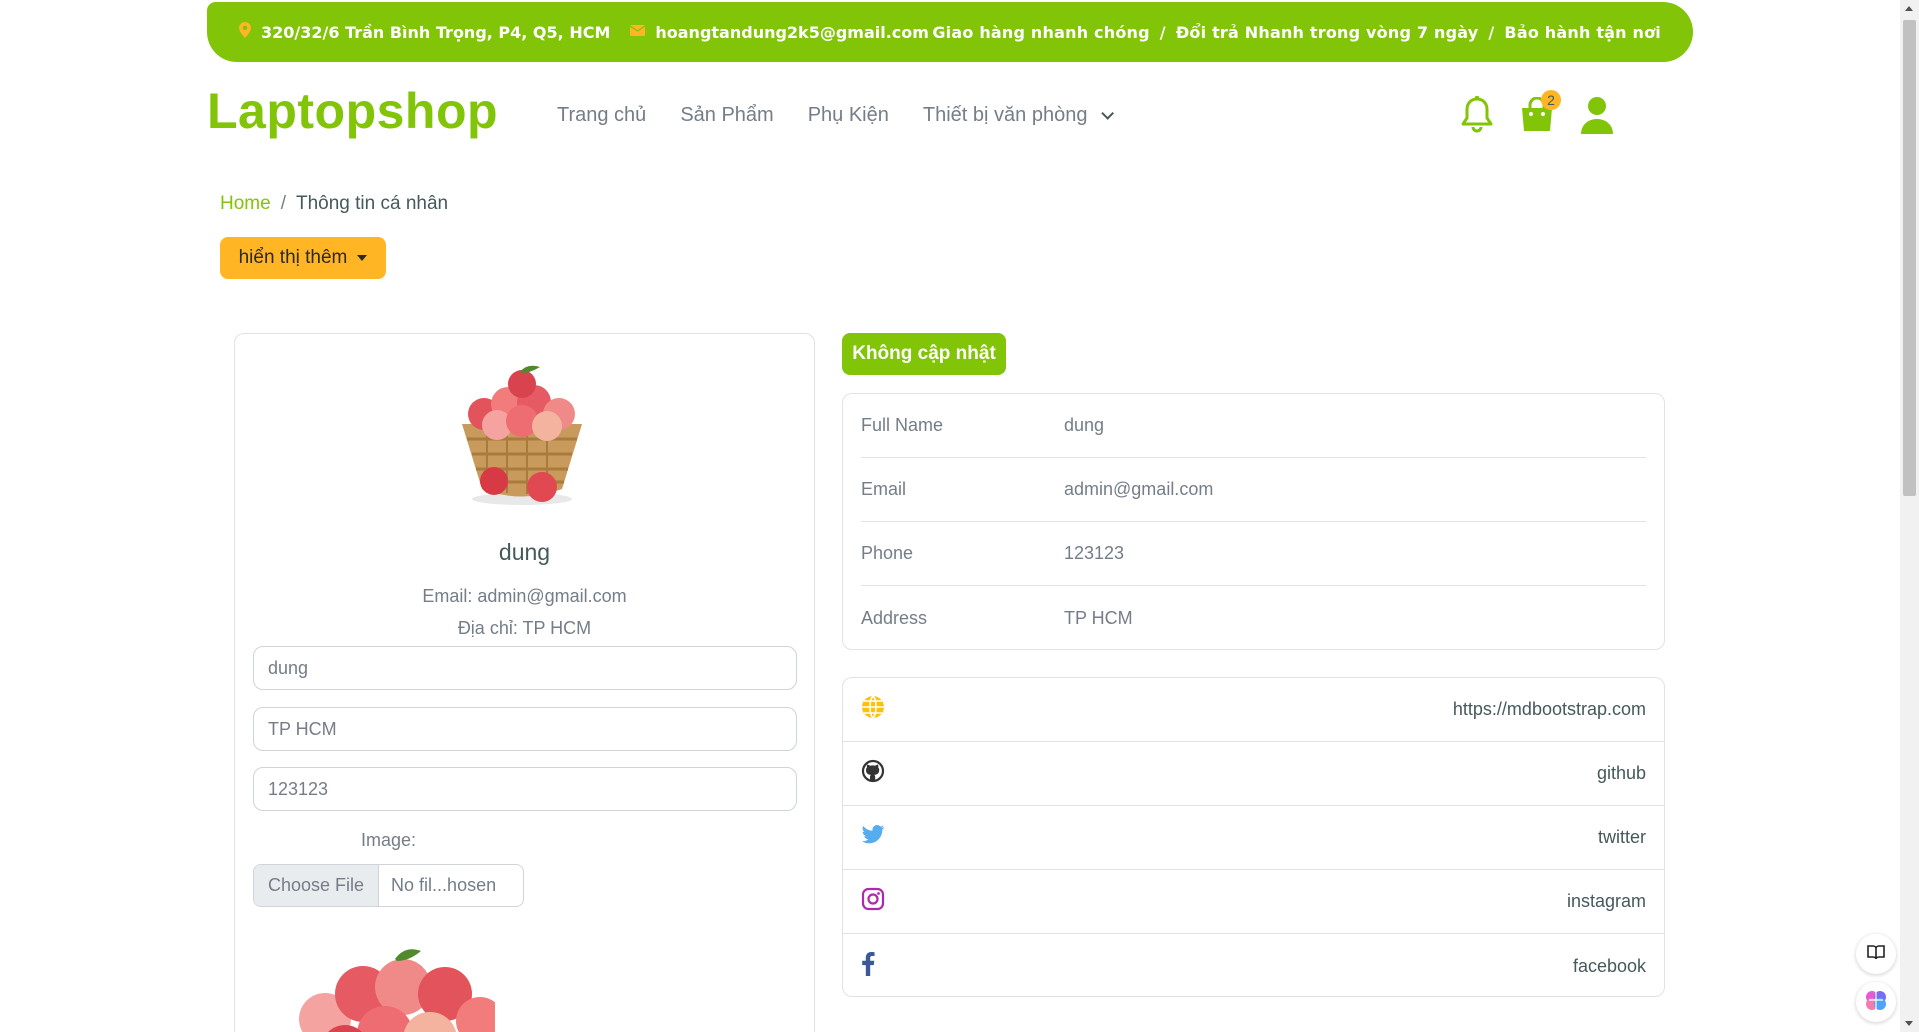  I want to click on nav-office-dropdown: Thiết bị văn phòng, so click(1018, 115).